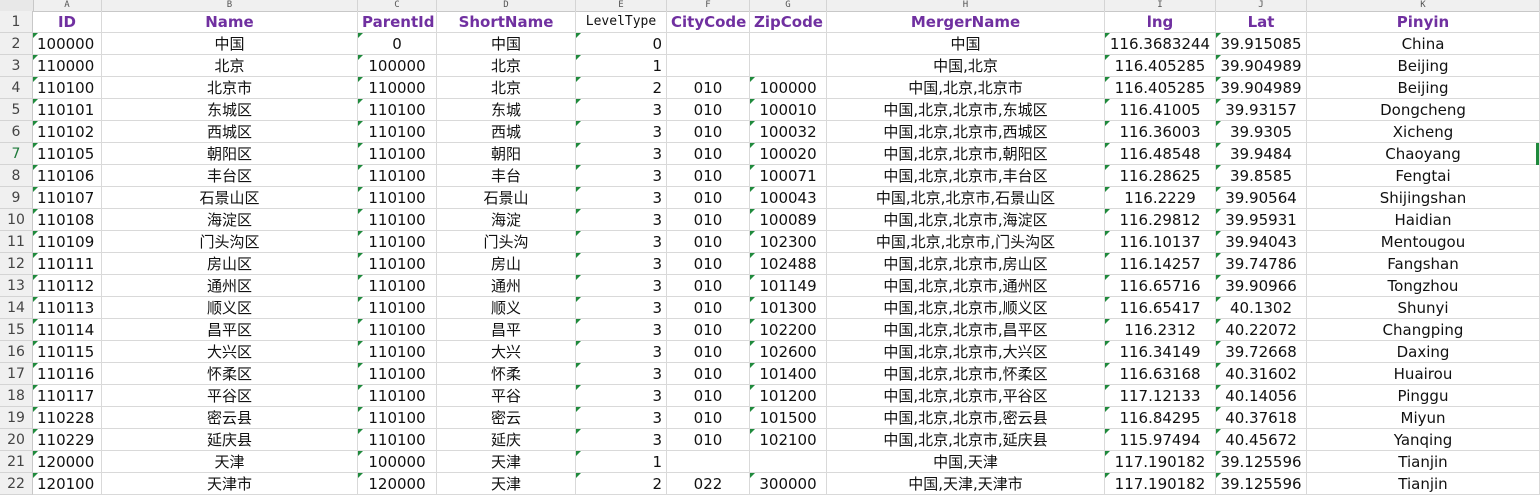  Describe the element at coordinates (1261, 132) in the screenshot. I see `cell-lat: 39.9305` at that location.